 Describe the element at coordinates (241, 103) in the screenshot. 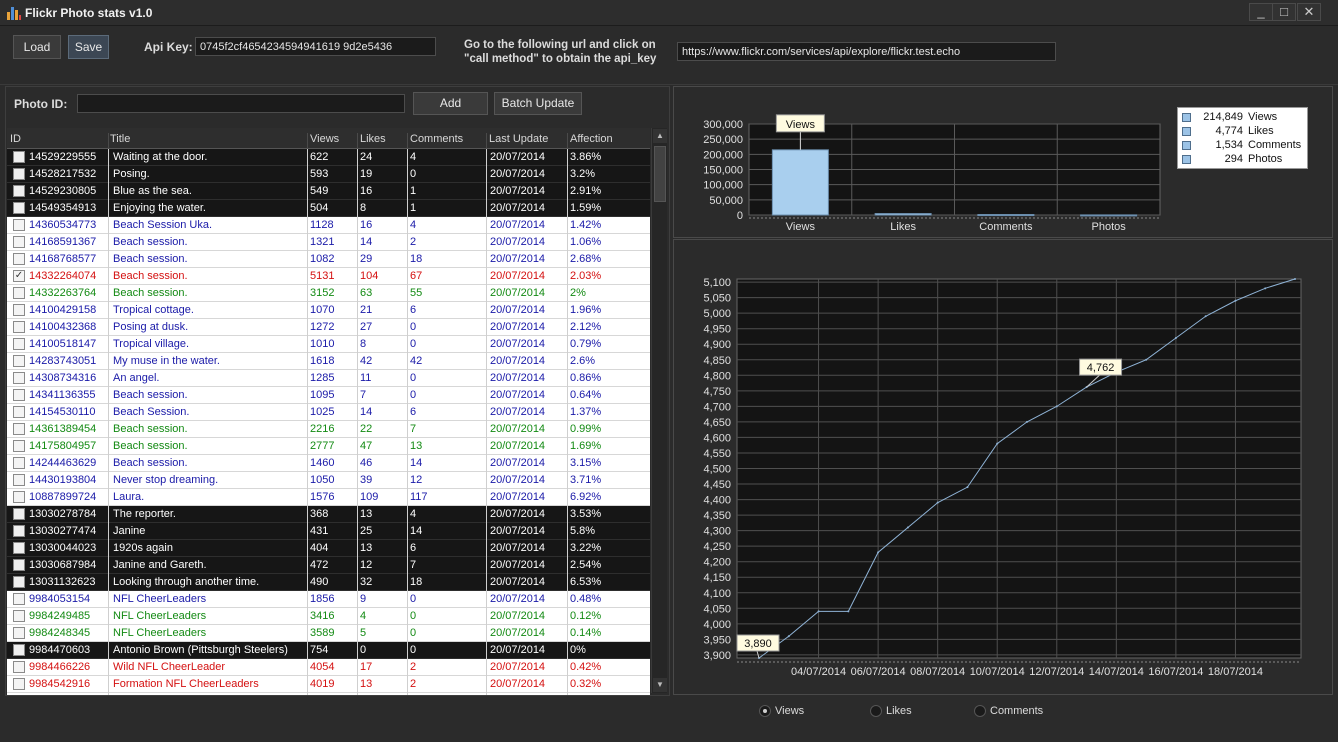

I see `photo-id-input` at that location.